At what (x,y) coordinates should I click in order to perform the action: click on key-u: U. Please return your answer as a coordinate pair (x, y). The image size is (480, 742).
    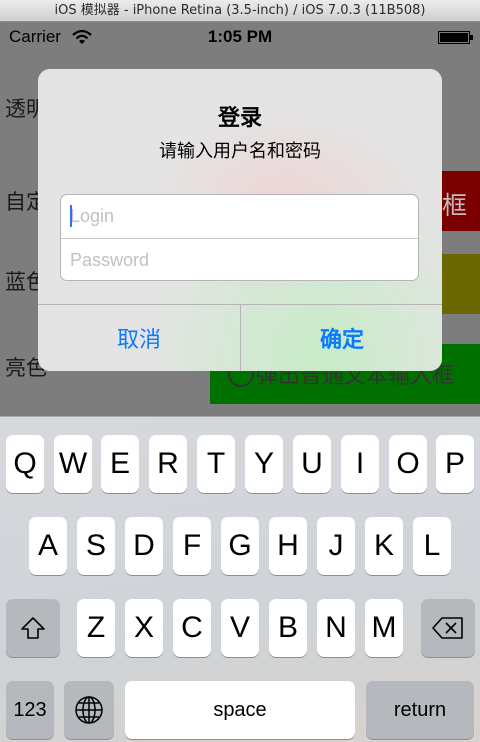
    Looking at the image, I should click on (312, 464).